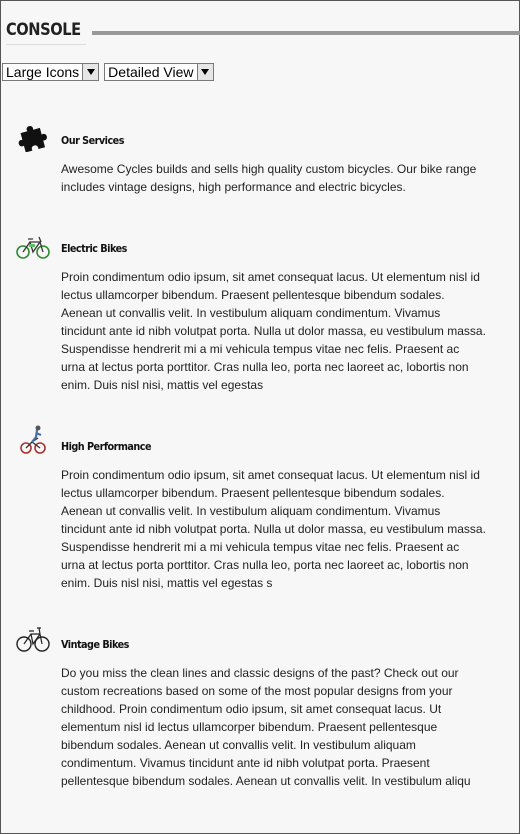  I want to click on vintage-bike-icon, so click(33, 640).